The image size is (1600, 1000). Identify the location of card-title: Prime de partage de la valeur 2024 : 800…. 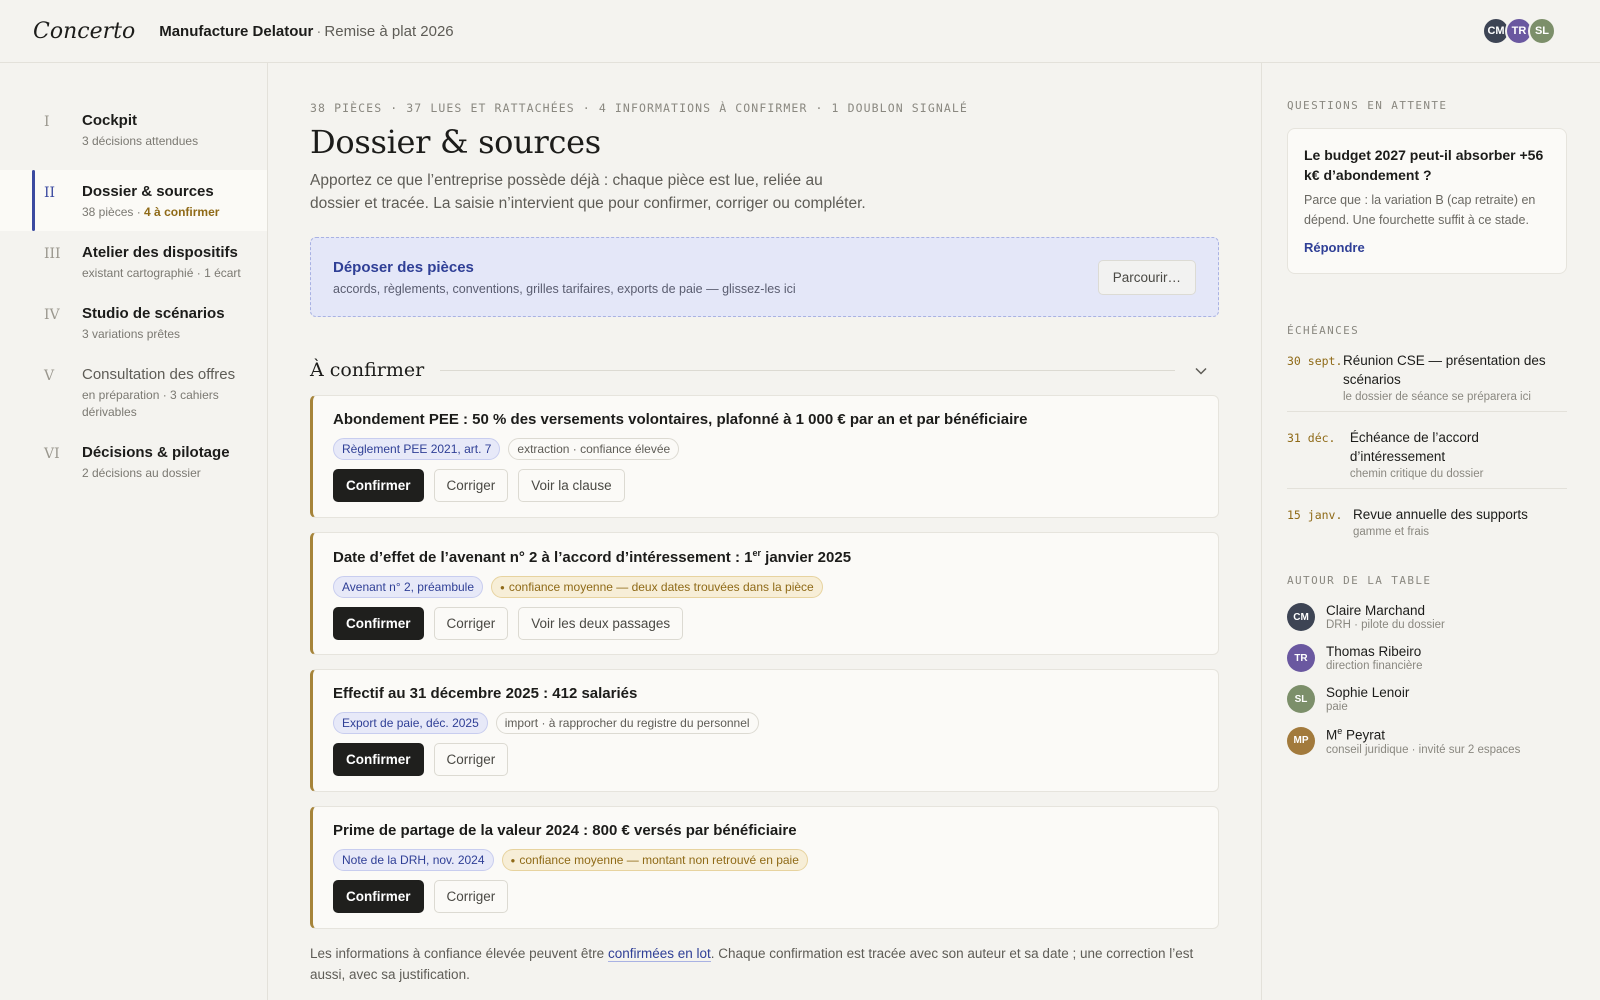
(565, 830).